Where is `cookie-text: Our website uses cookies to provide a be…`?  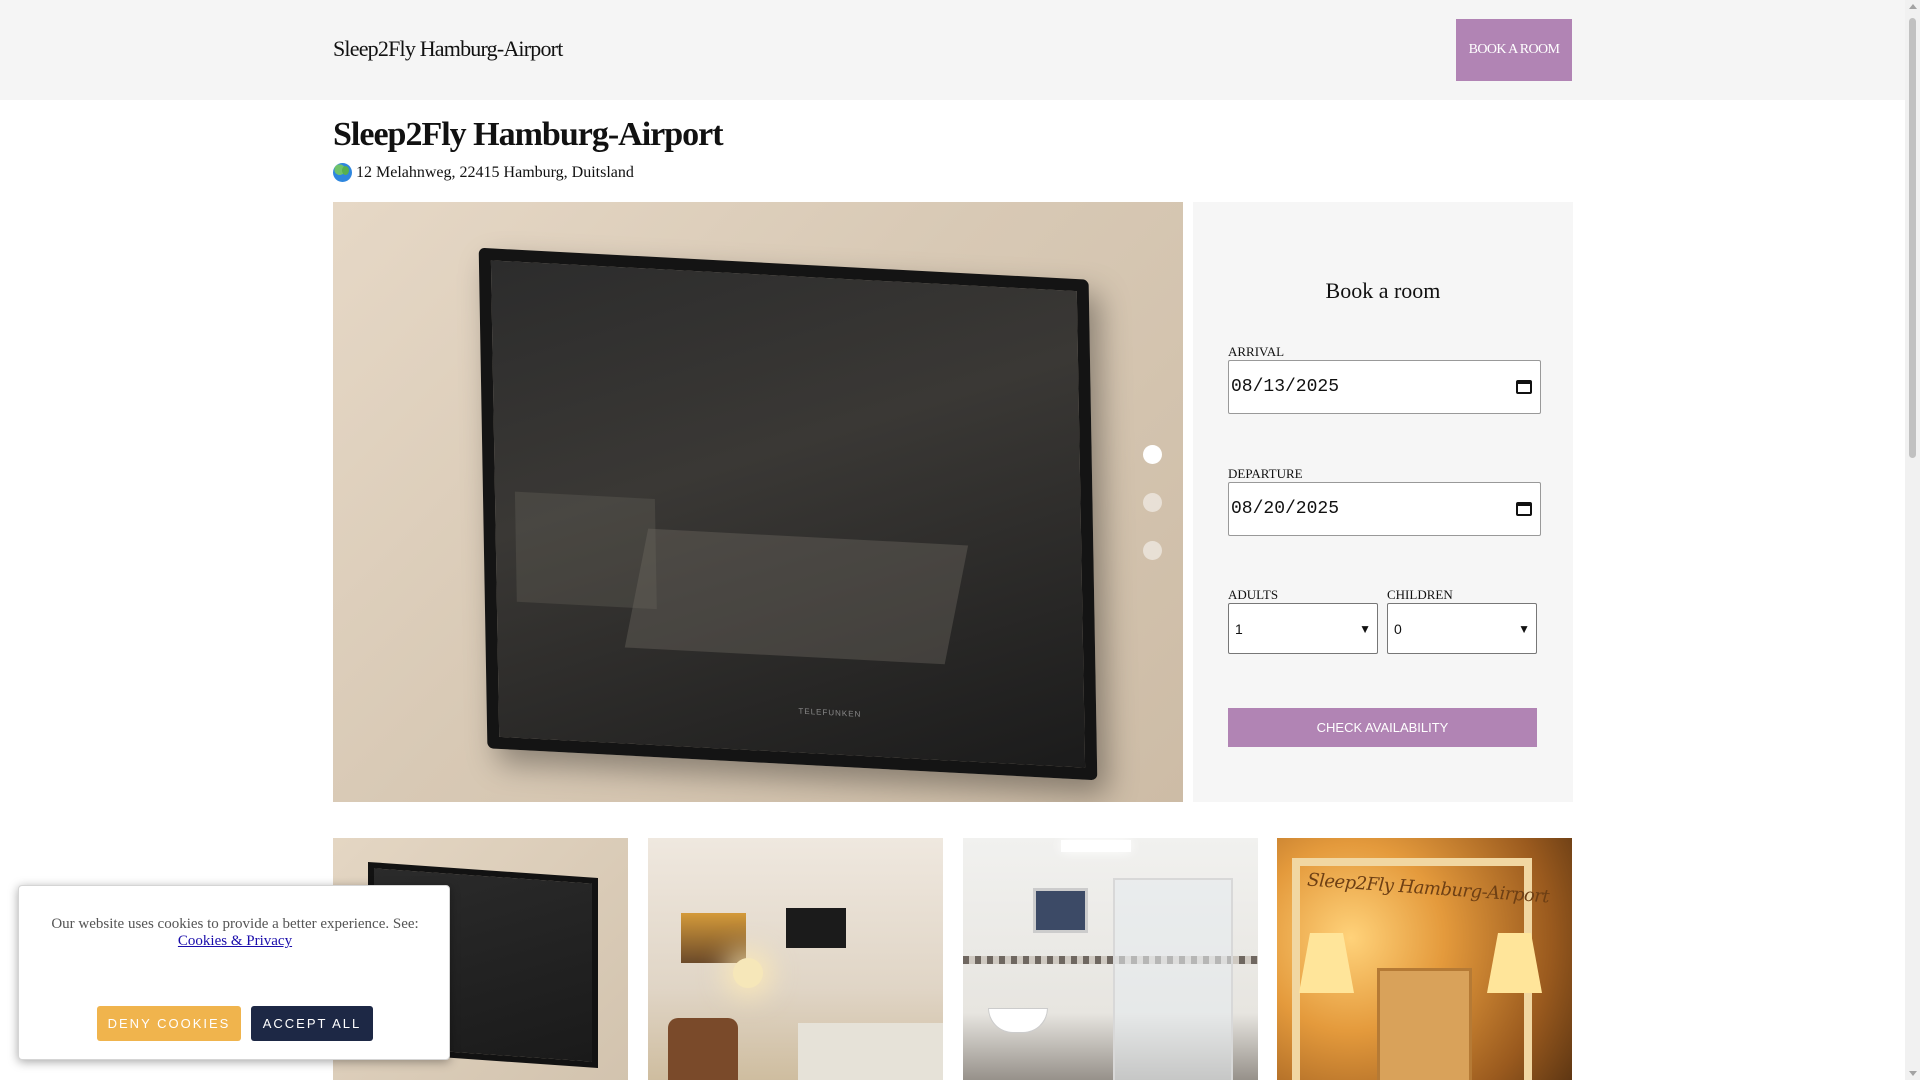
cookie-text: Our website uses cookies to provide a be… is located at coordinates (235, 933).